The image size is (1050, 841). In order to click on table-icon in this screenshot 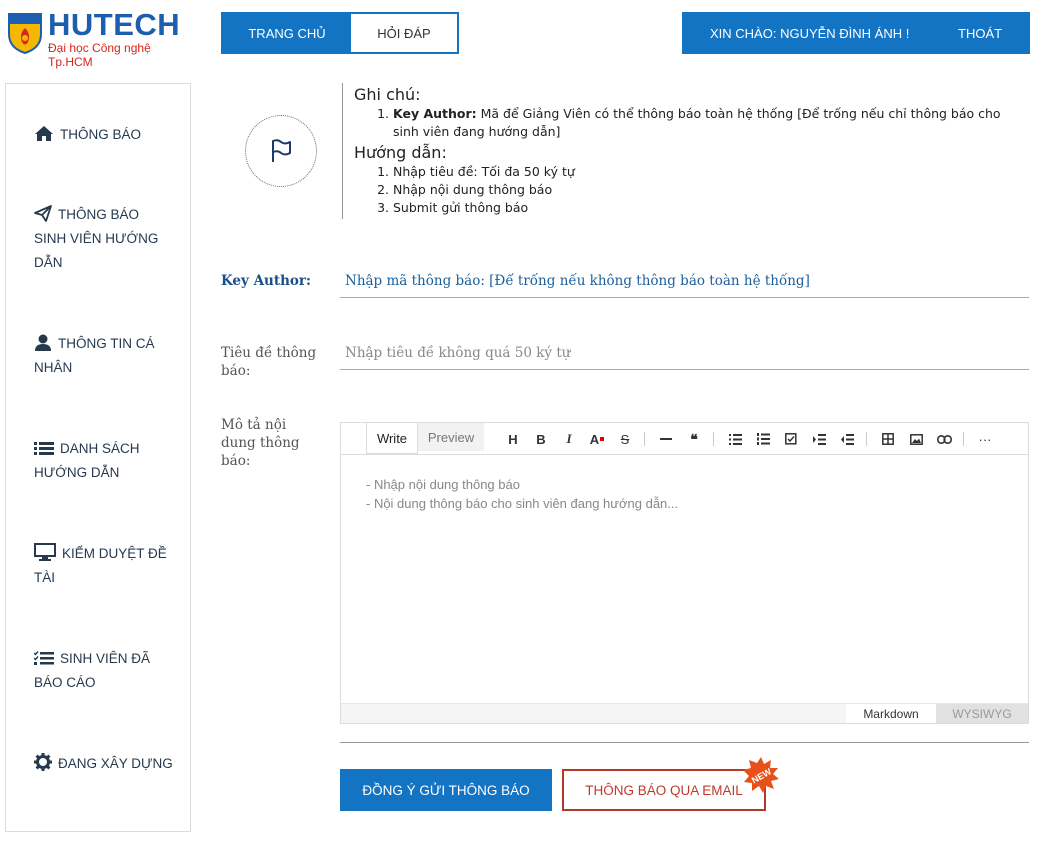, I will do `click(888, 439)`.